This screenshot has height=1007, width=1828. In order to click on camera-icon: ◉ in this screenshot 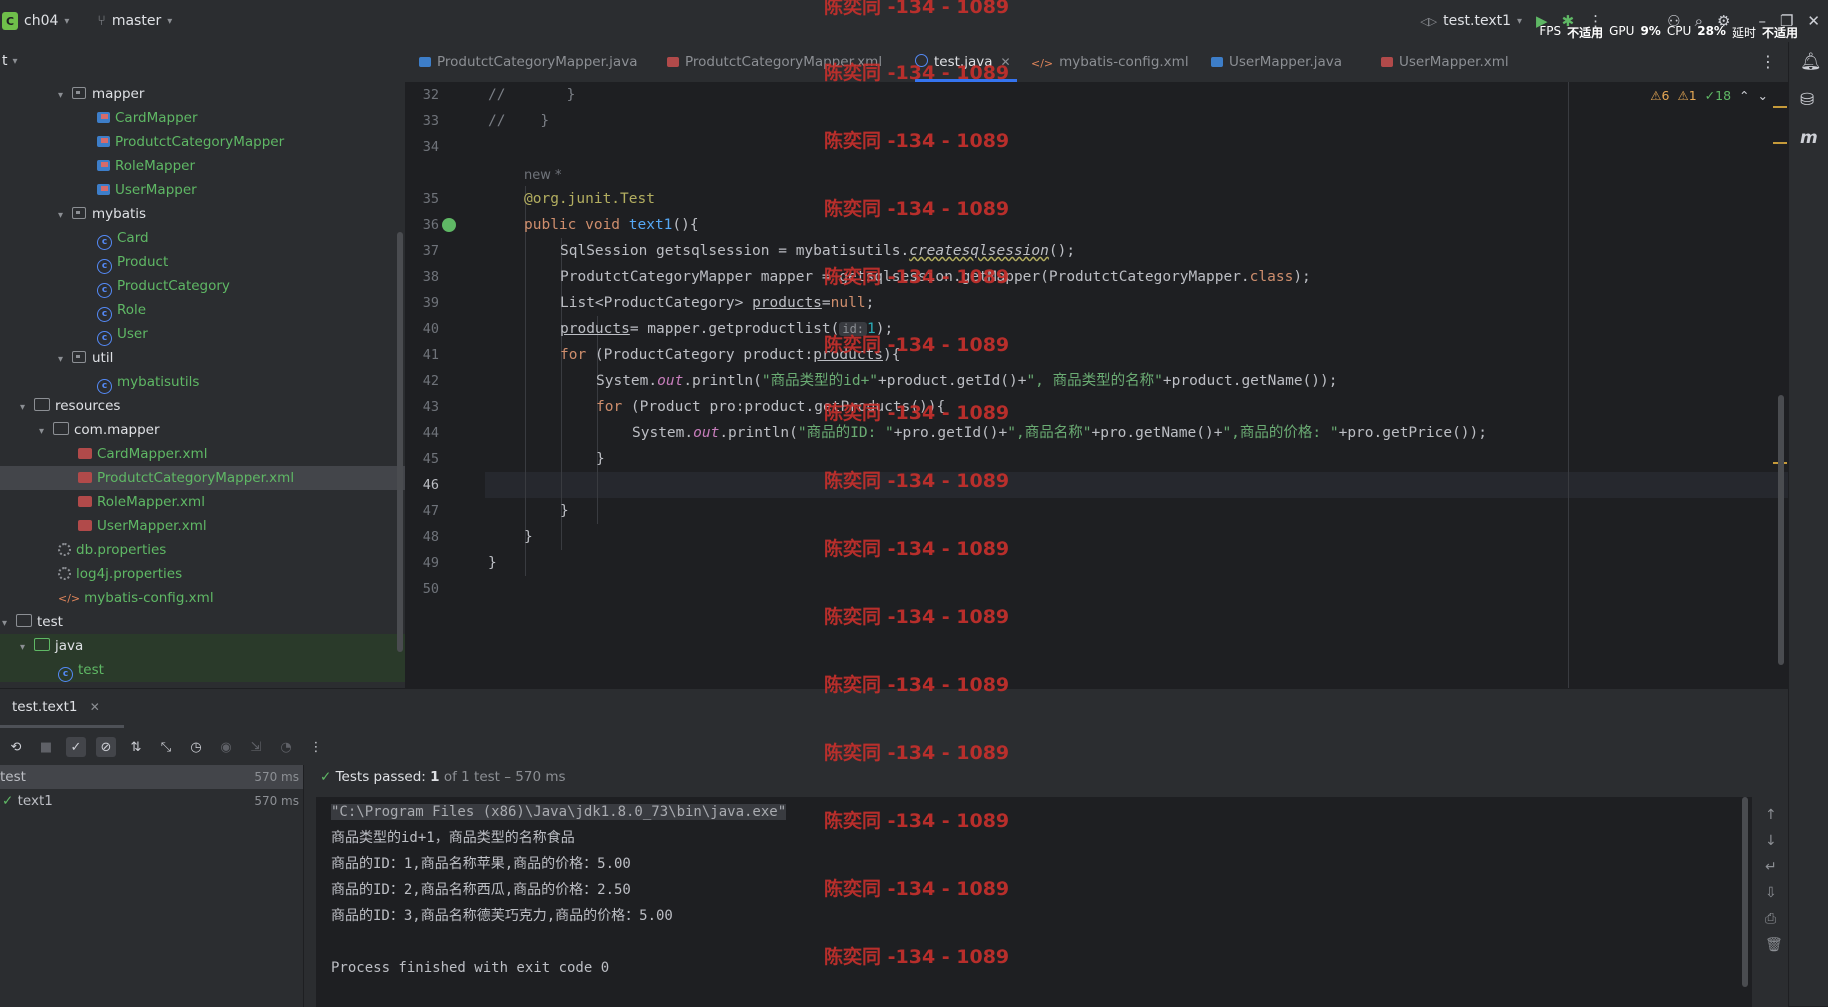, I will do `click(226, 747)`.